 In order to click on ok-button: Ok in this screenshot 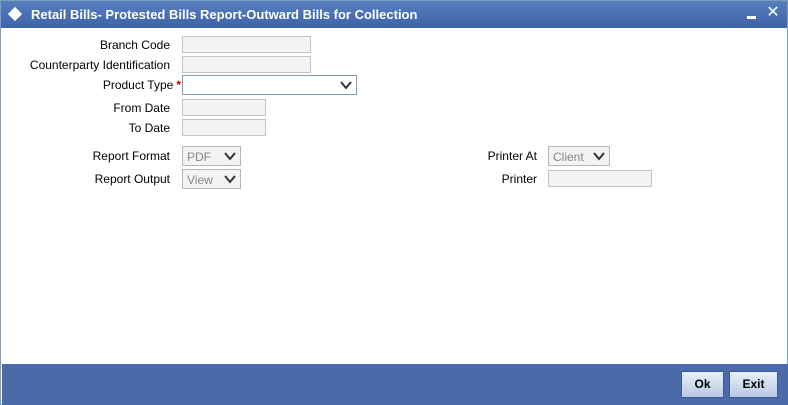, I will do `click(702, 384)`.